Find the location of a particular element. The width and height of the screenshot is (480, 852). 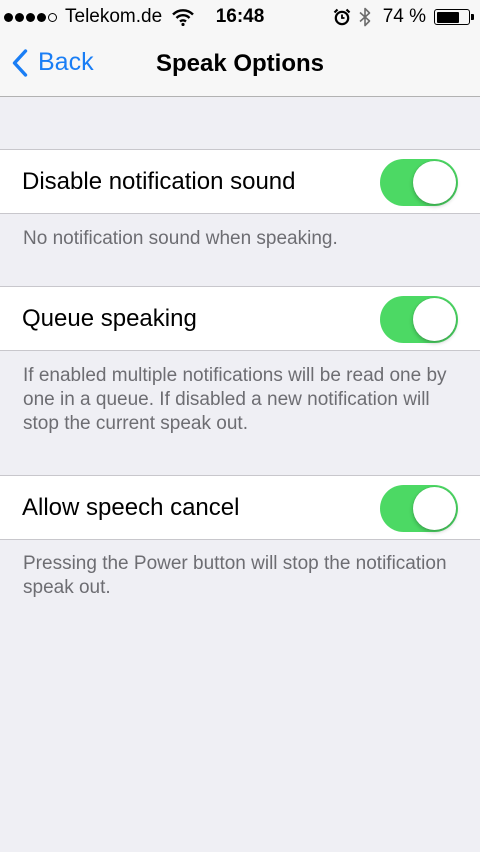

battery-percent: 74 % is located at coordinates (404, 16).